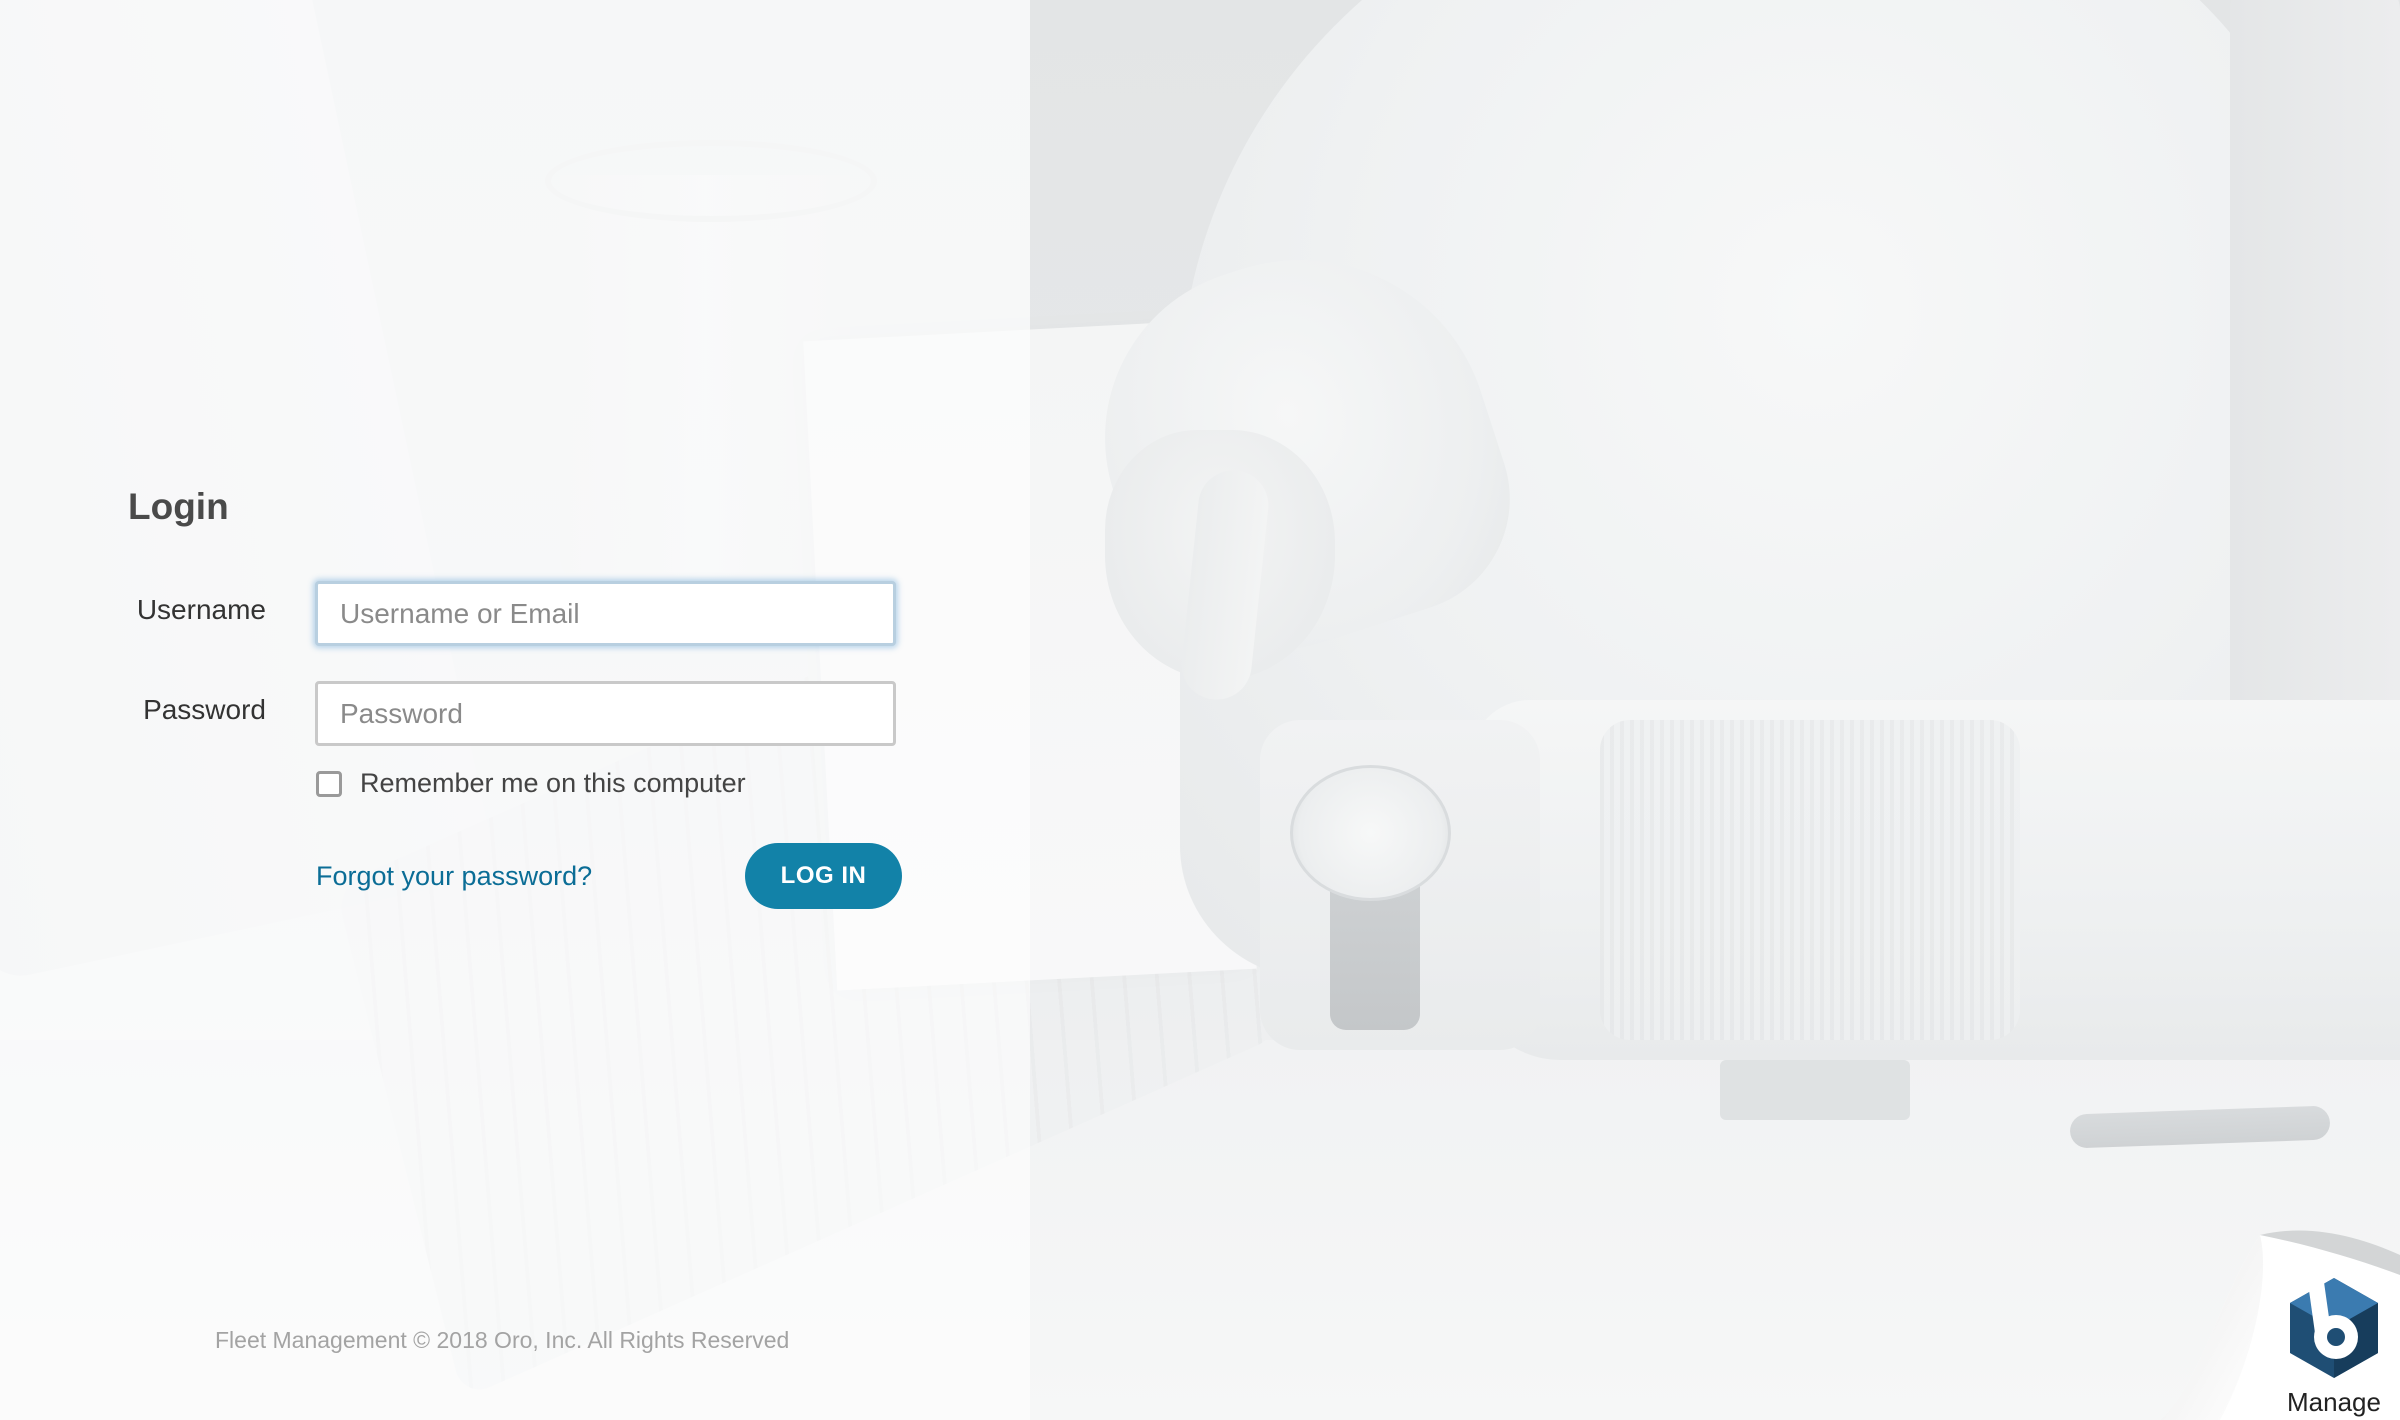 This screenshot has width=2400, height=1420. I want to click on background-clip, so click(1815, 1090).